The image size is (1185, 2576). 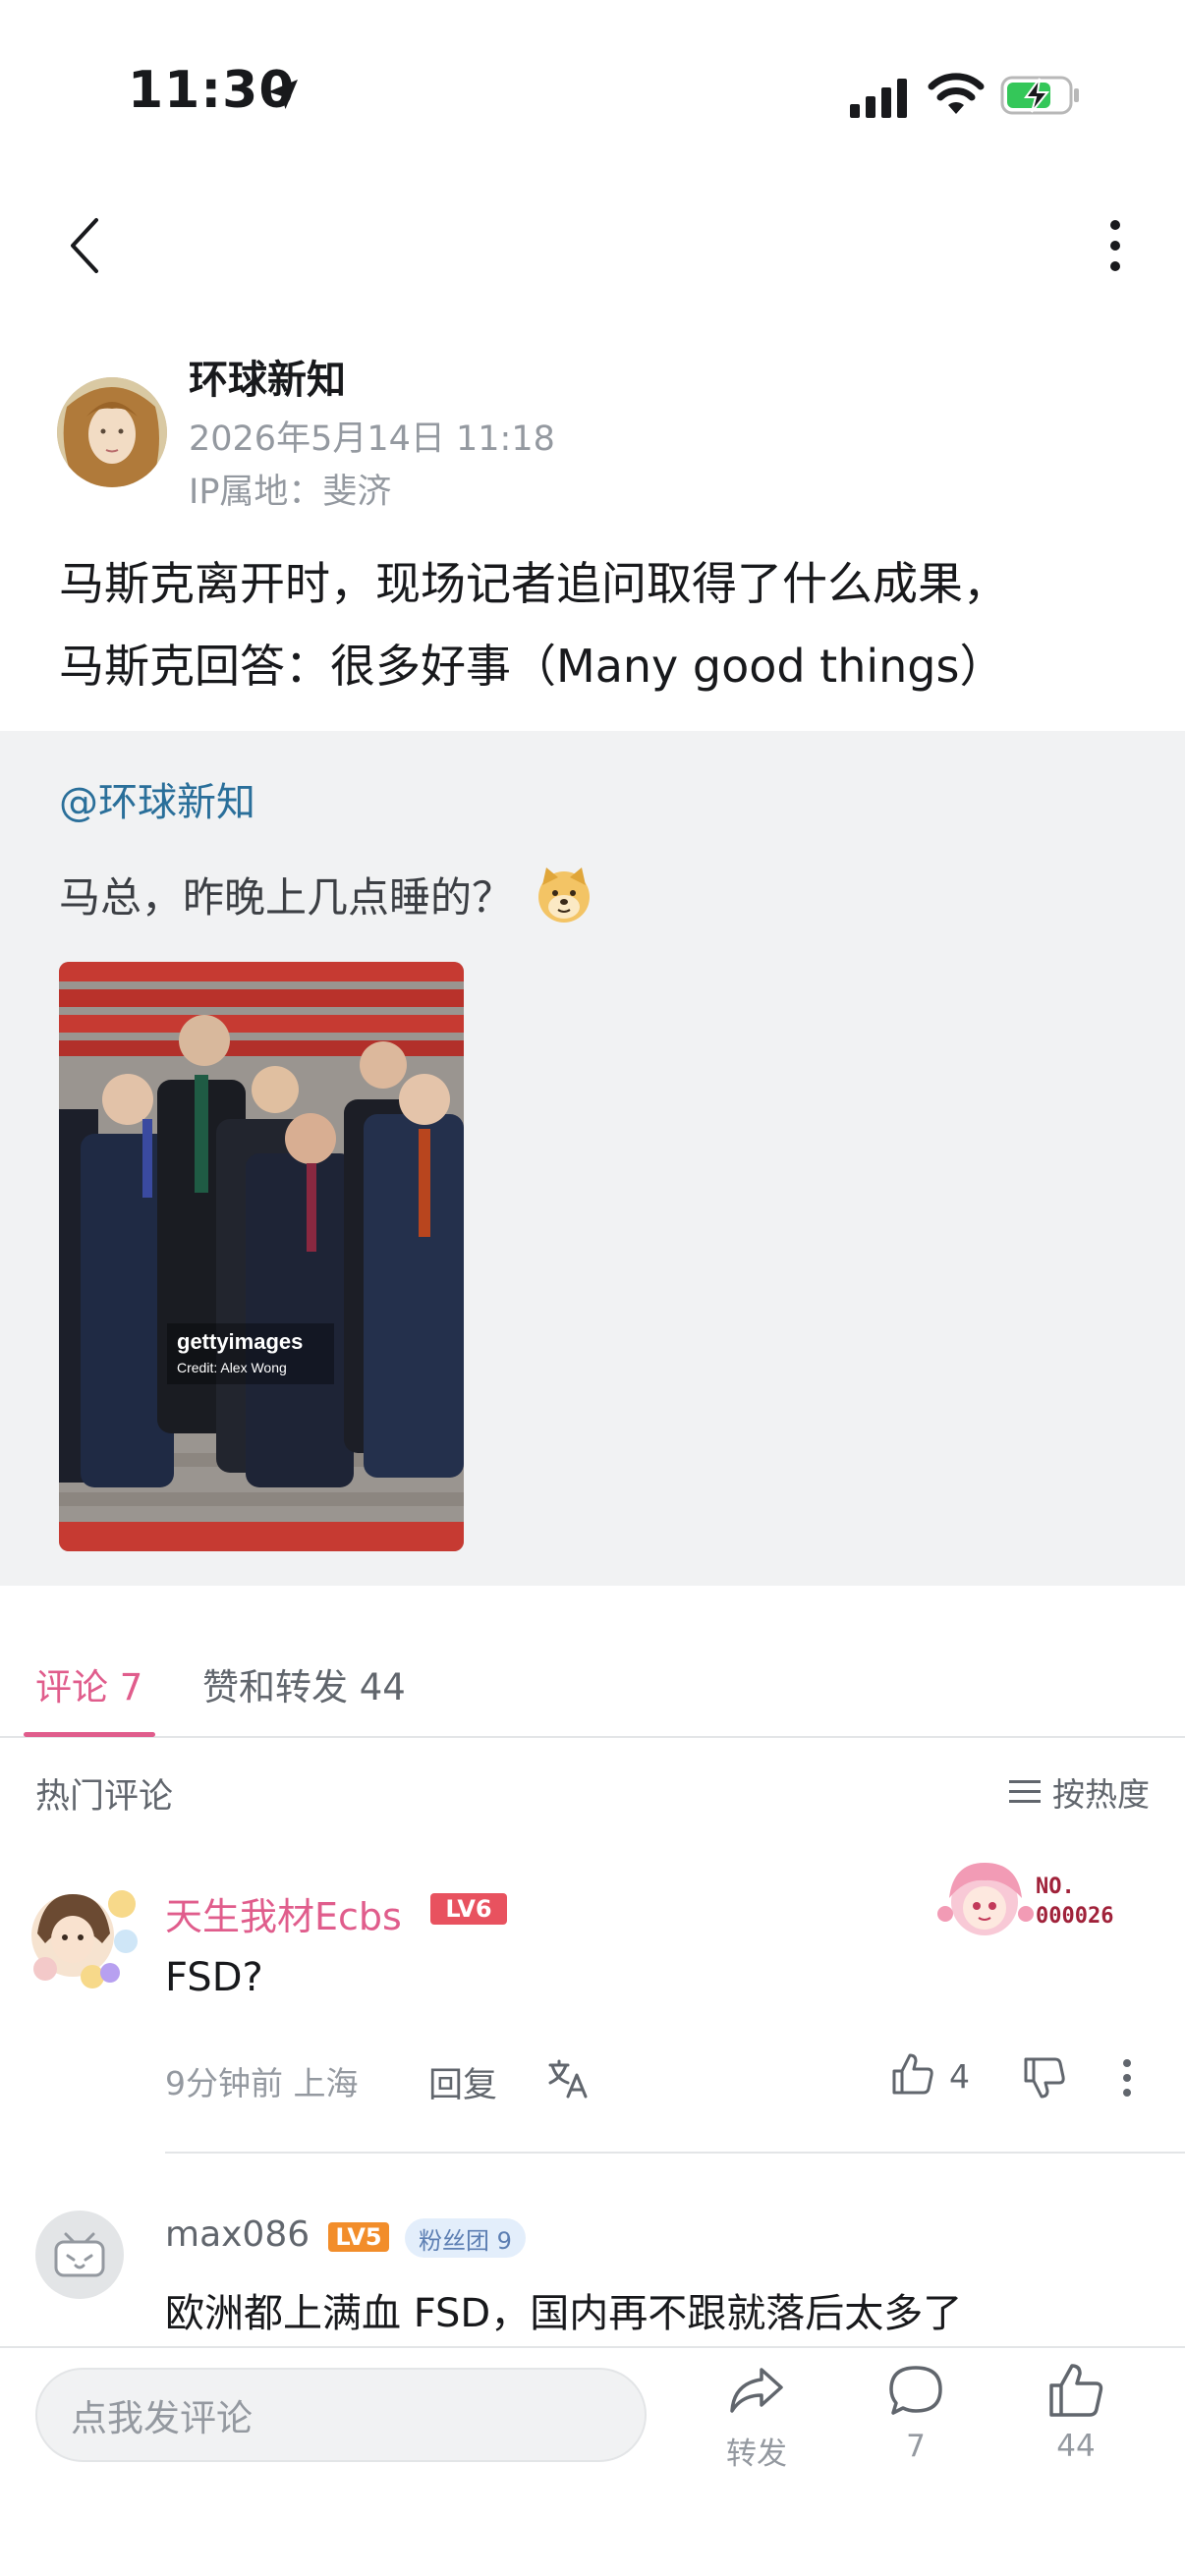 What do you see at coordinates (284, 1913) in the screenshot?
I see `commenter-name: 天生我材Ecbs` at bounding box center [284, 1913].